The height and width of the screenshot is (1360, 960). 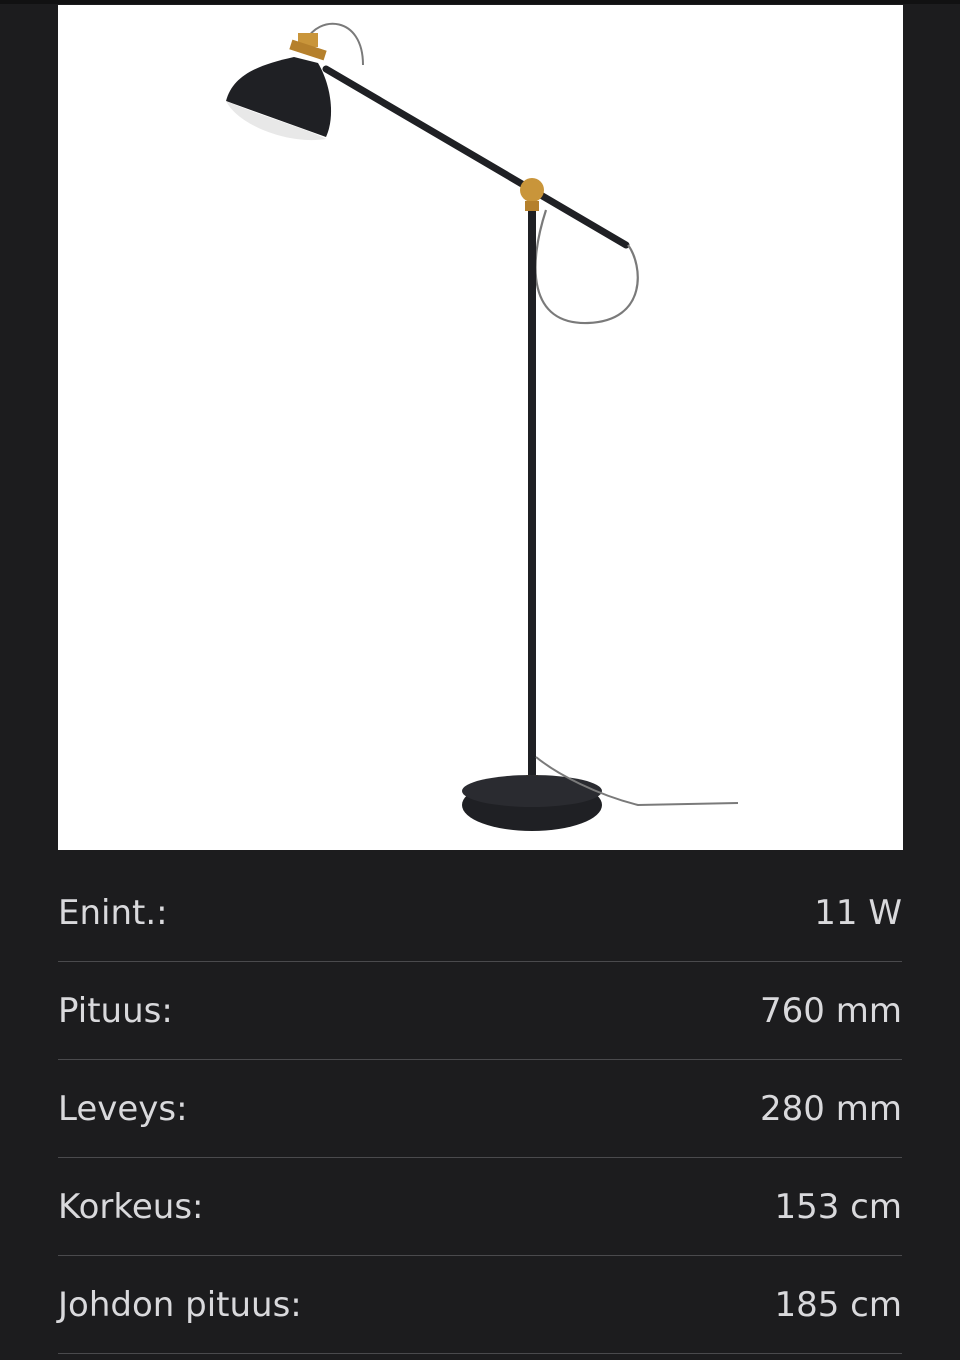 I want to click on spec-label: Pituus:, so click(x=115, y=1010).